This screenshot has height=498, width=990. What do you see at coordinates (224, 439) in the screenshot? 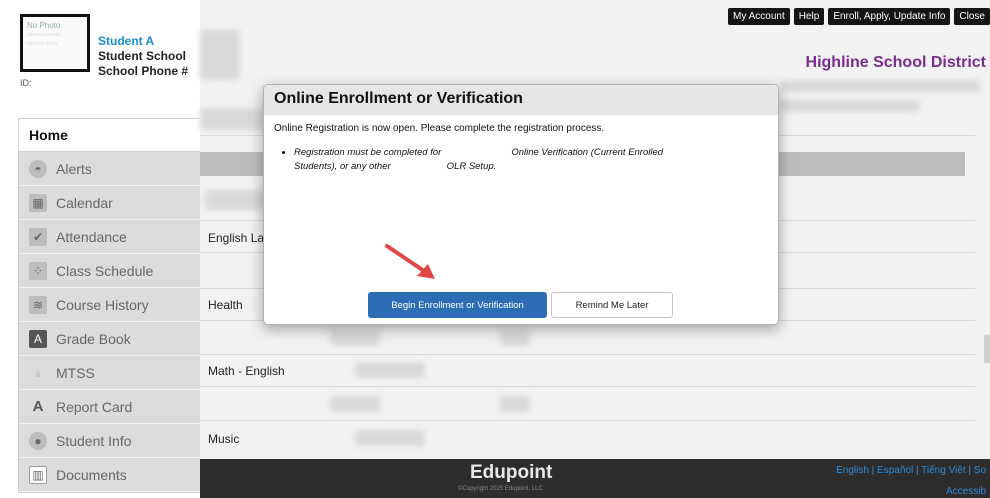
I see `course-row-label: Music` at bounding box center [224, 439].